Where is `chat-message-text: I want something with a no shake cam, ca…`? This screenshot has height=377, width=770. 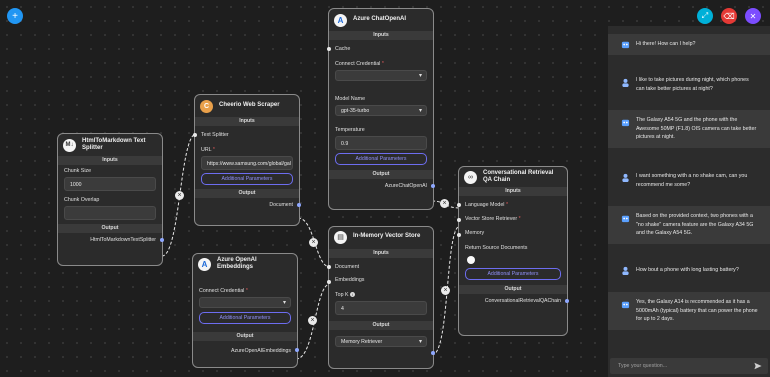
chat-message-text: I want something with a no shake cam, ca… is located at coordinates (692, 180).